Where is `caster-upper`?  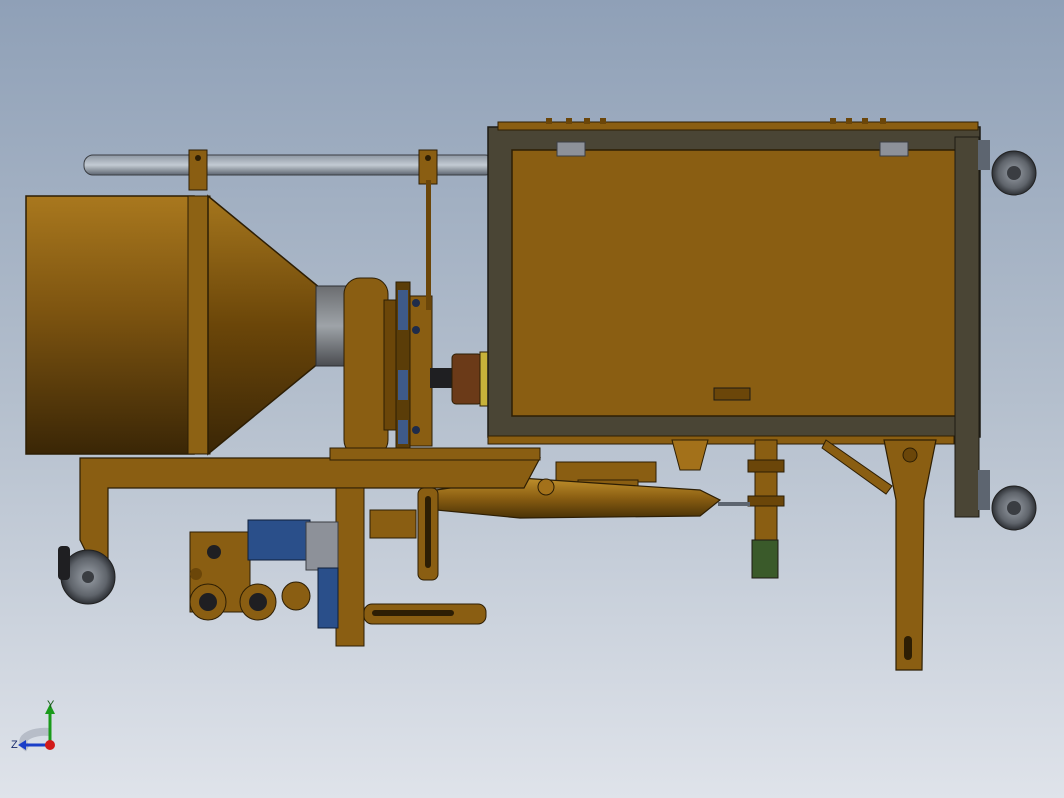 caster-upper is located at coordinates (1007, 168).